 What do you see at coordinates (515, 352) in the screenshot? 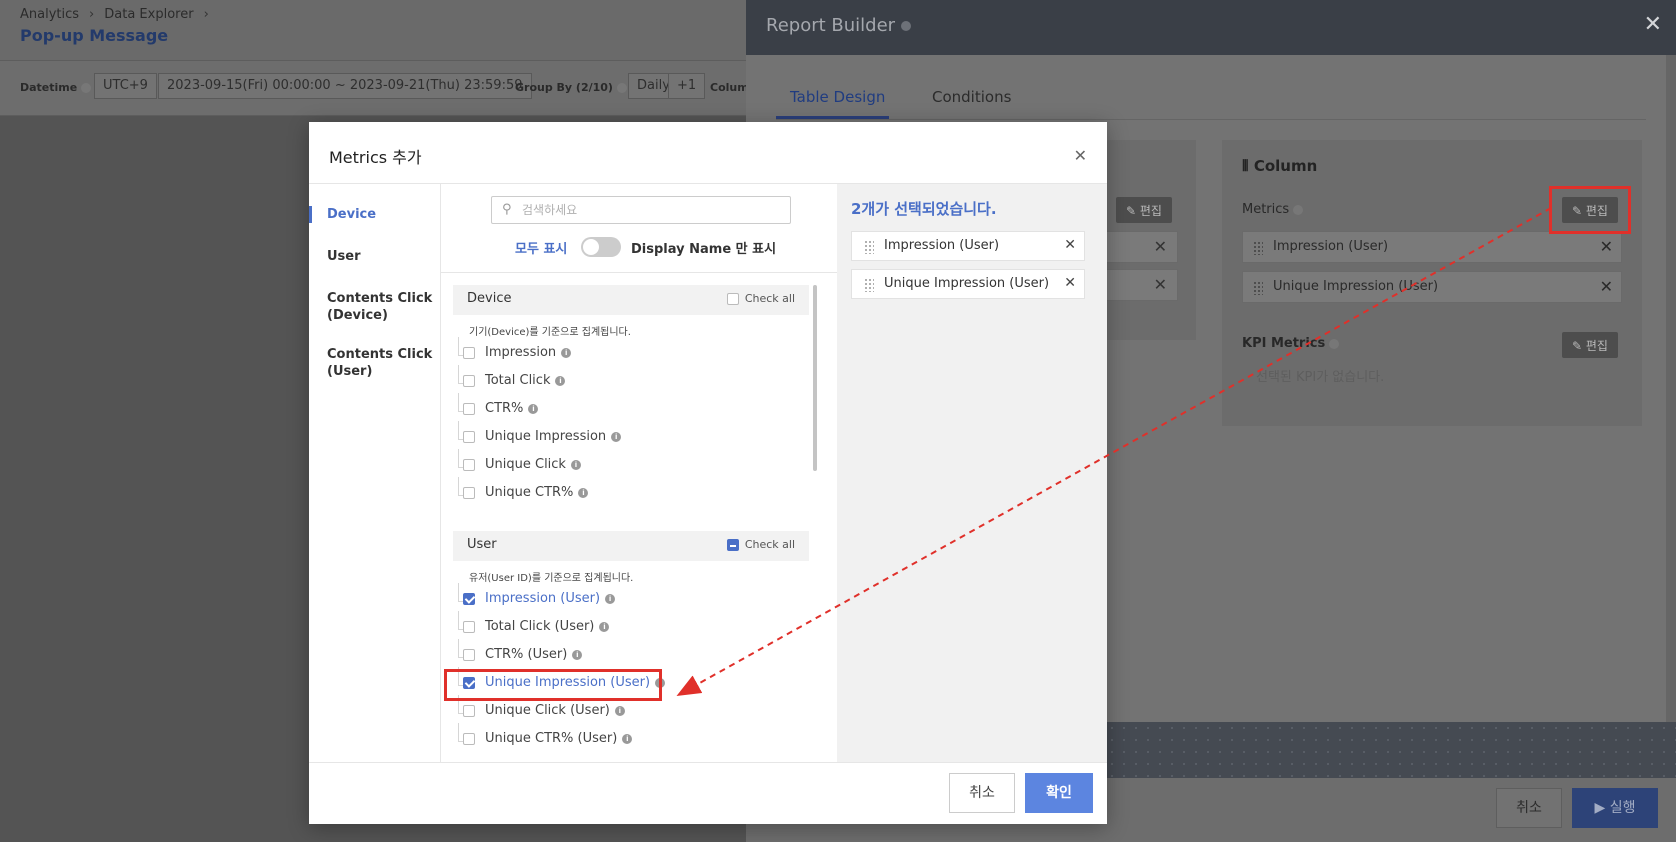
I see `metric-item: Impression i` at bounding box center [515, 352].